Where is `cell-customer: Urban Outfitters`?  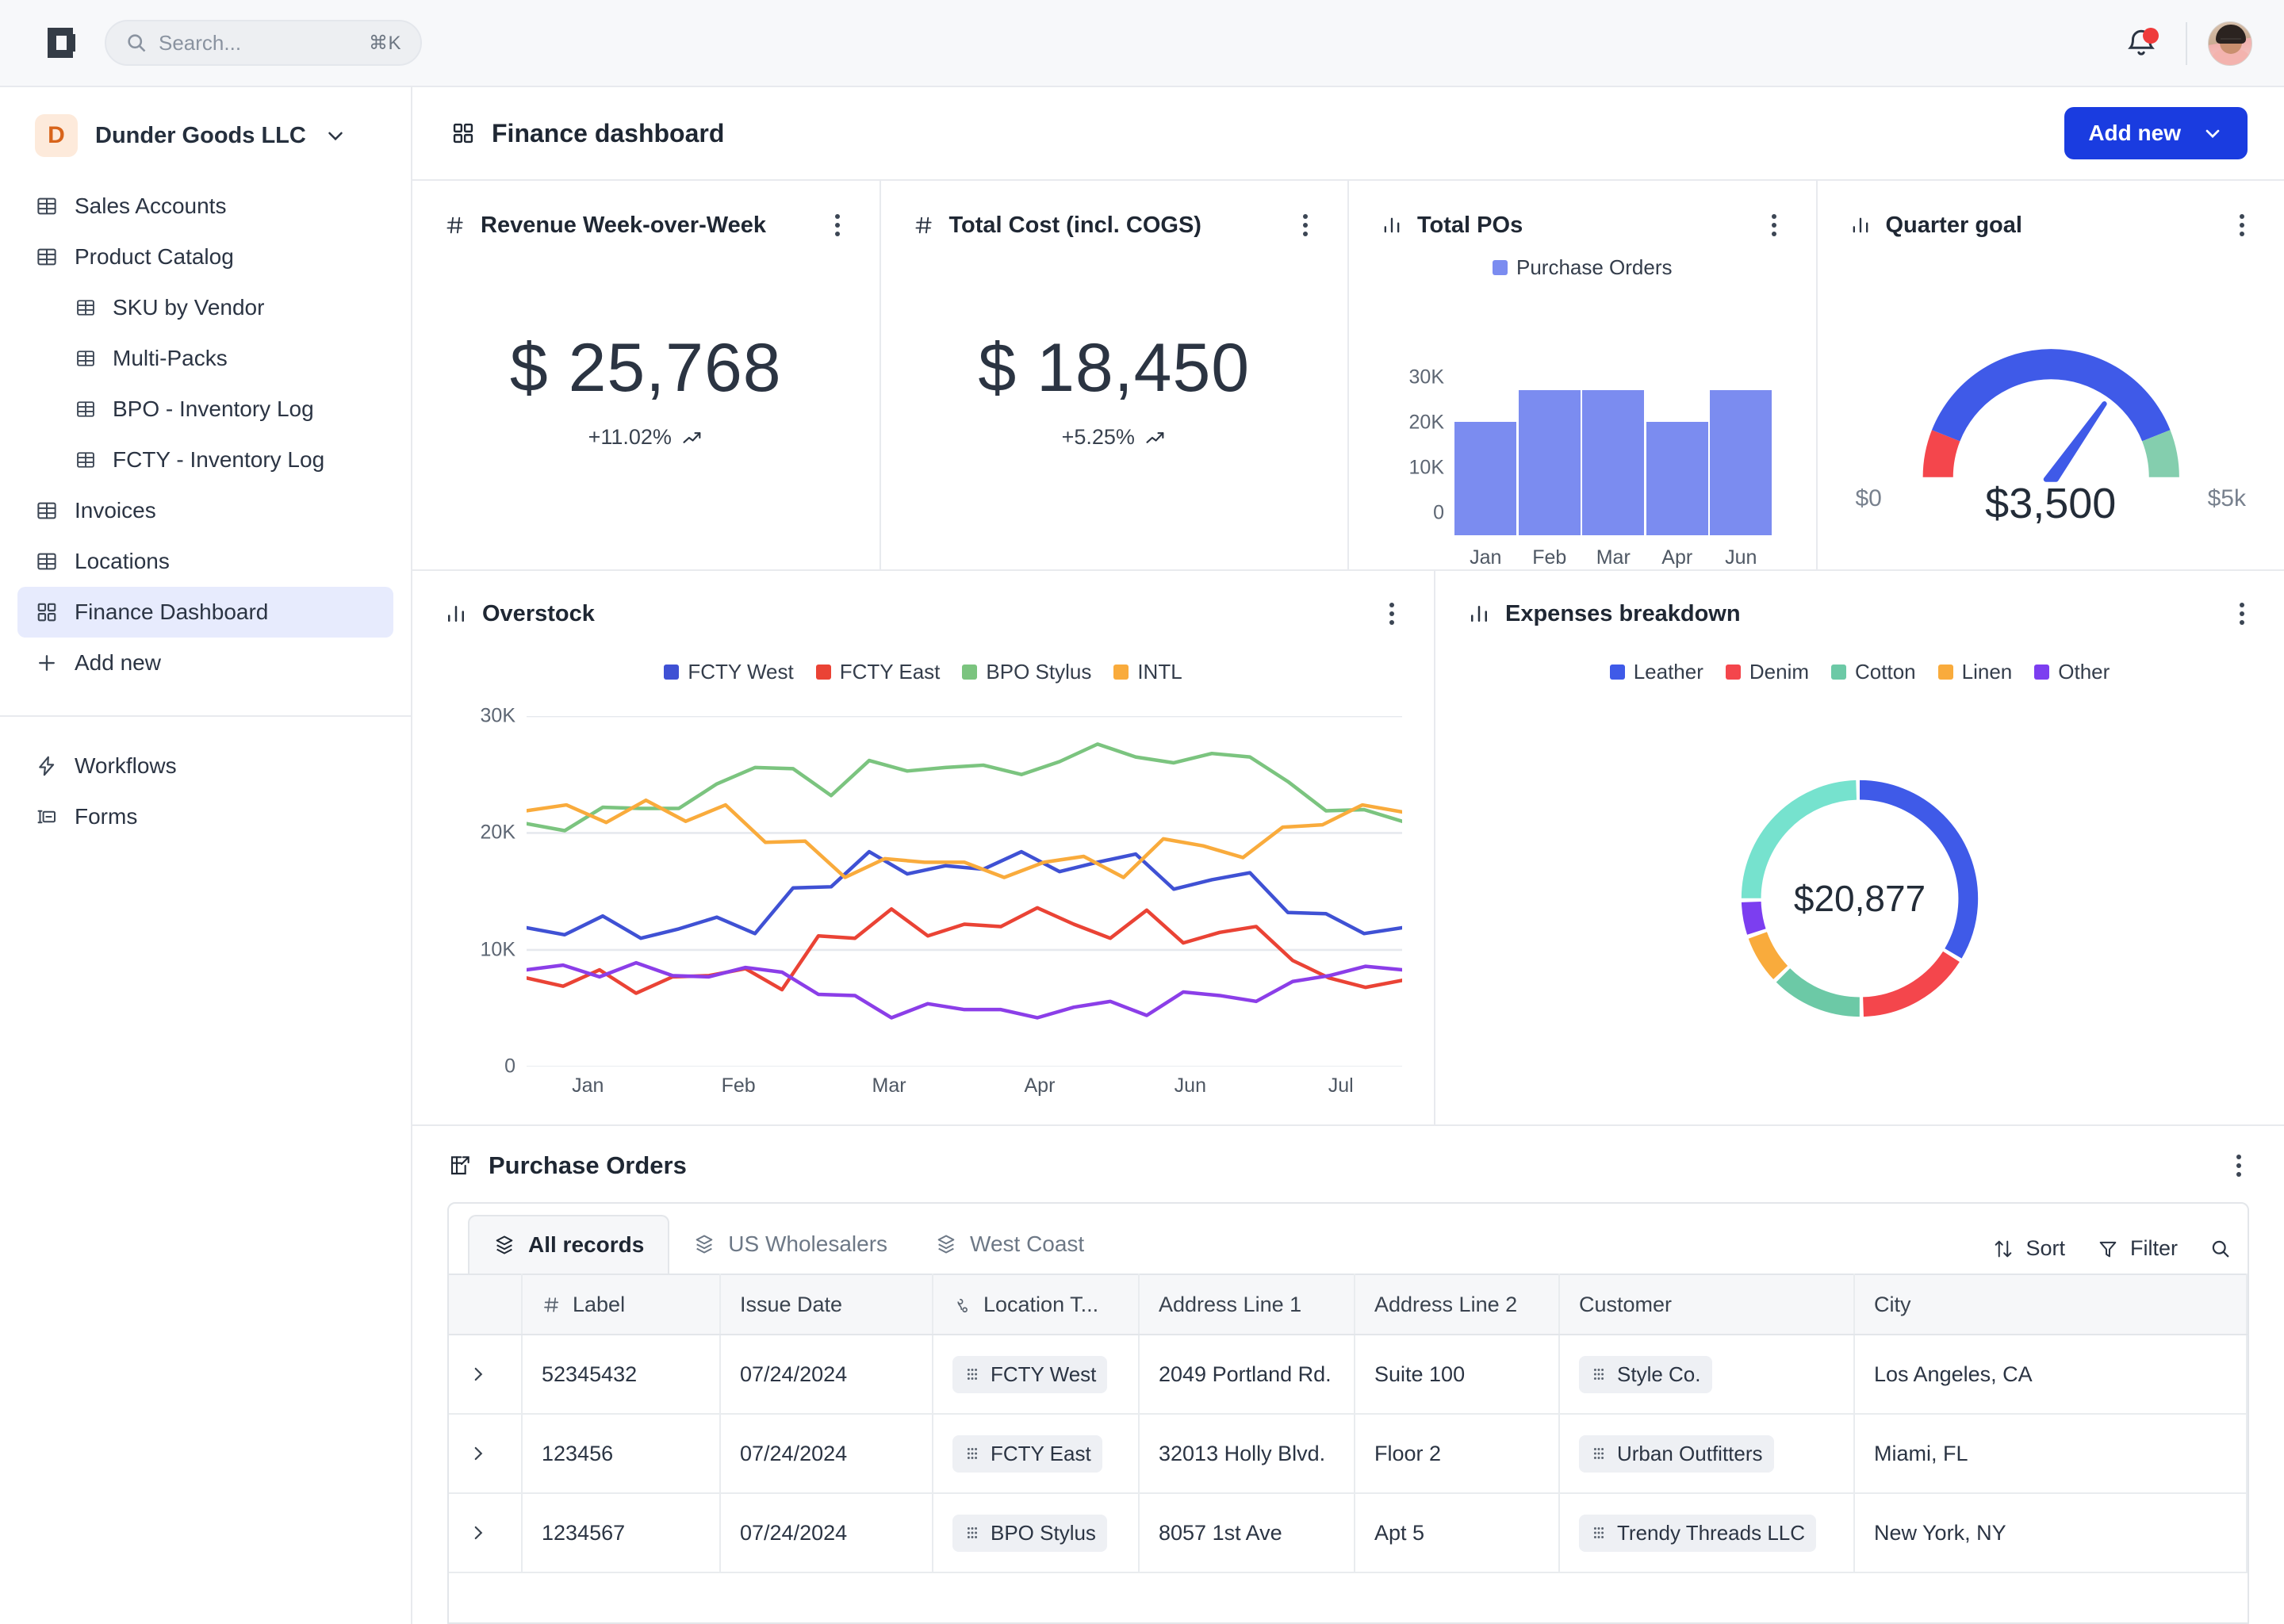 cell-customer: Urban Outfitters is located at coordinates (1707, 1454).